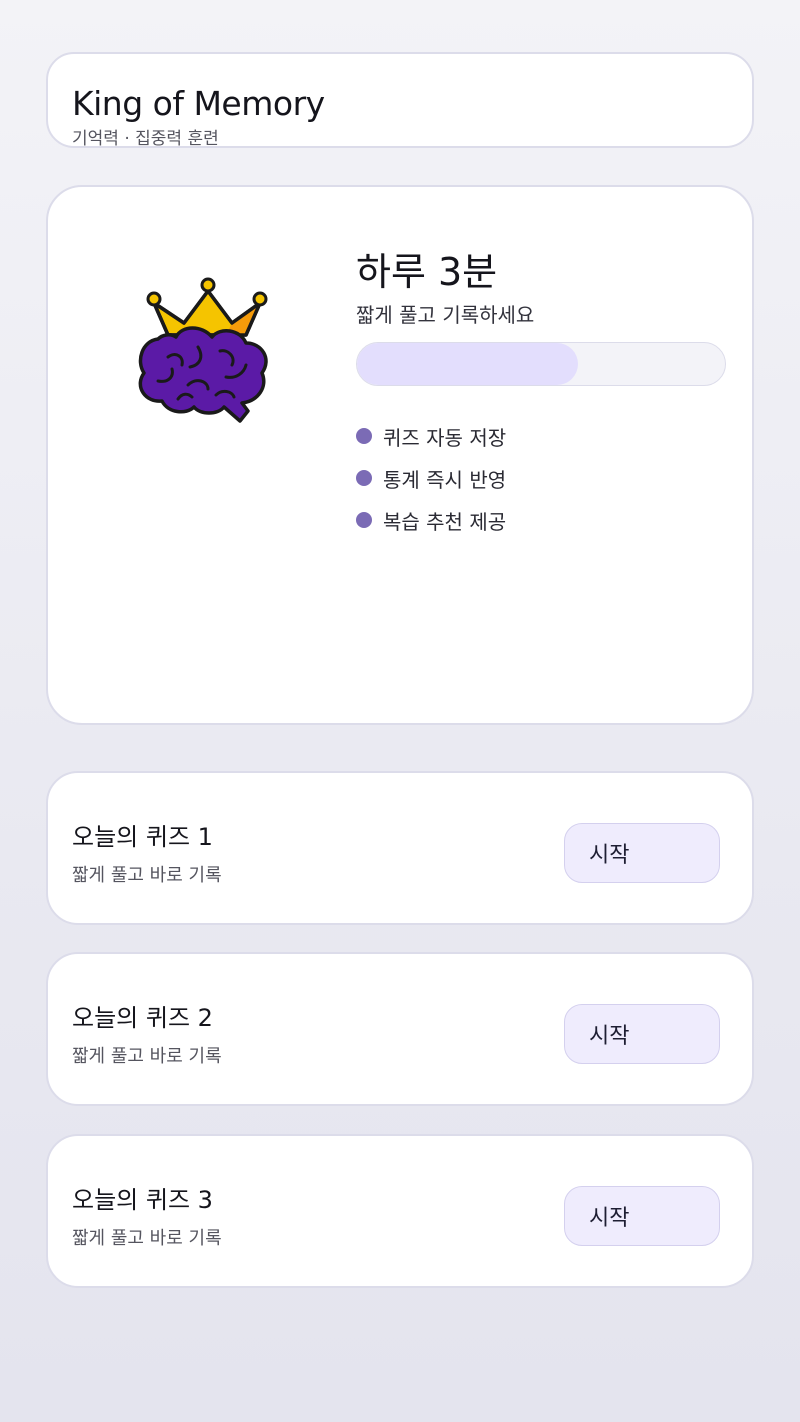  I want to click on start-quiz-2-button: 시작, so click(642, 1034).